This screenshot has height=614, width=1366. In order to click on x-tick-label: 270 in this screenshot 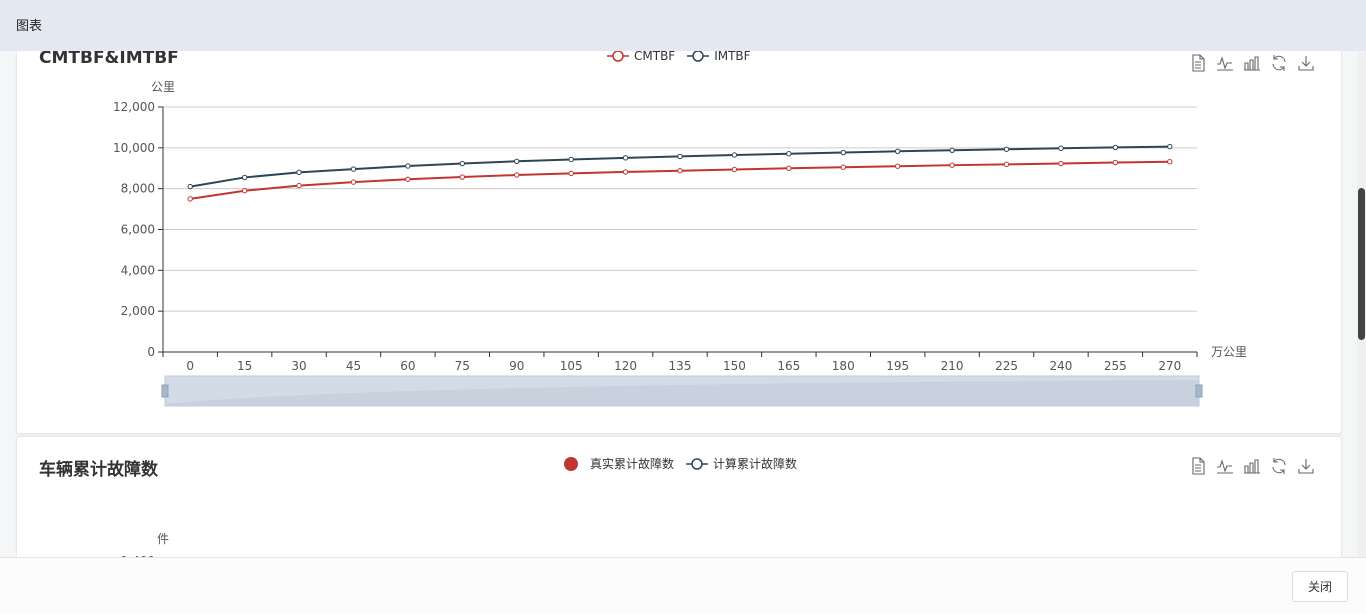, I will do `click(1169, 366)`.